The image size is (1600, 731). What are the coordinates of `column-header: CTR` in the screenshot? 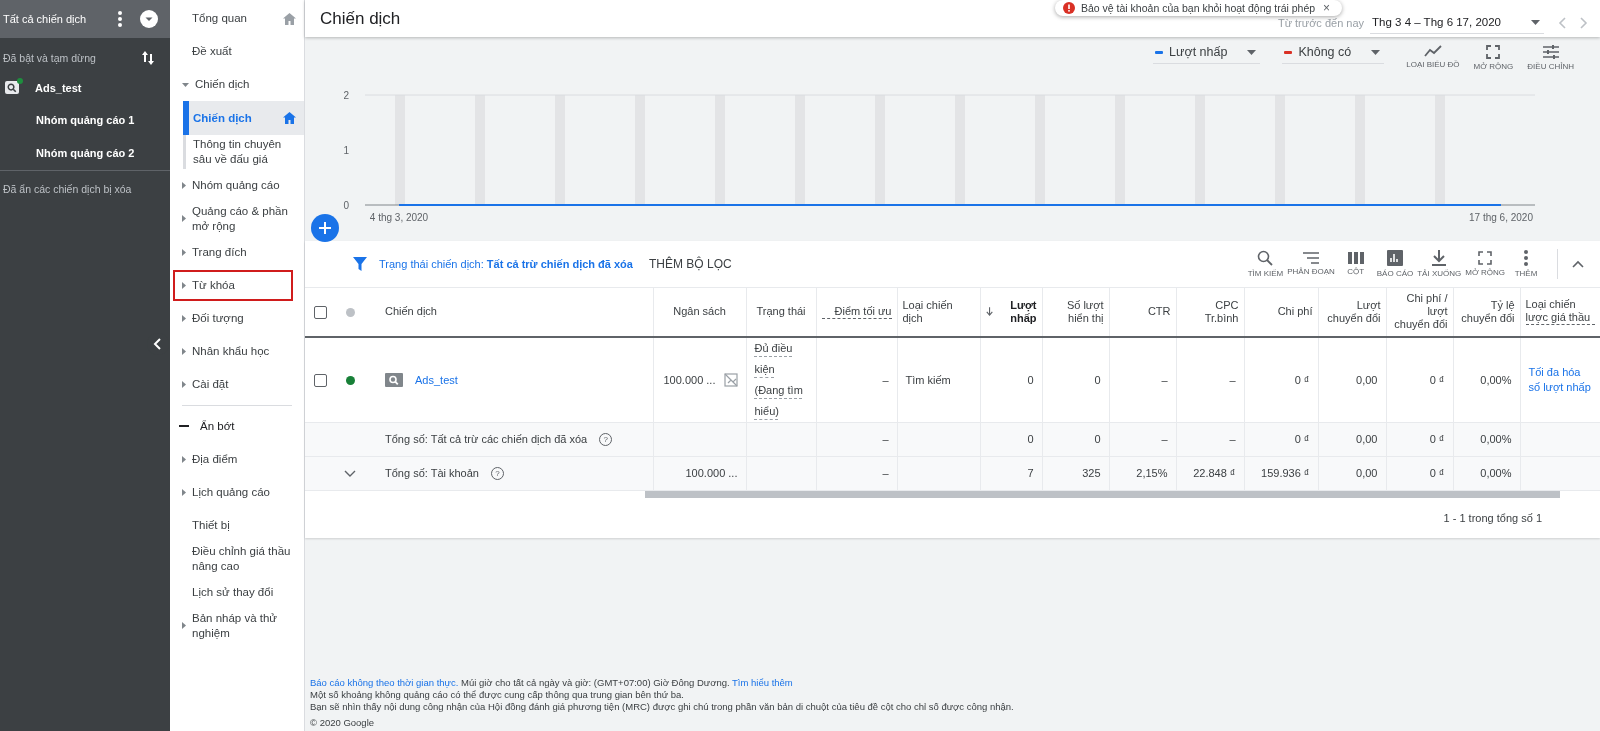 It's located at (1142, 312).